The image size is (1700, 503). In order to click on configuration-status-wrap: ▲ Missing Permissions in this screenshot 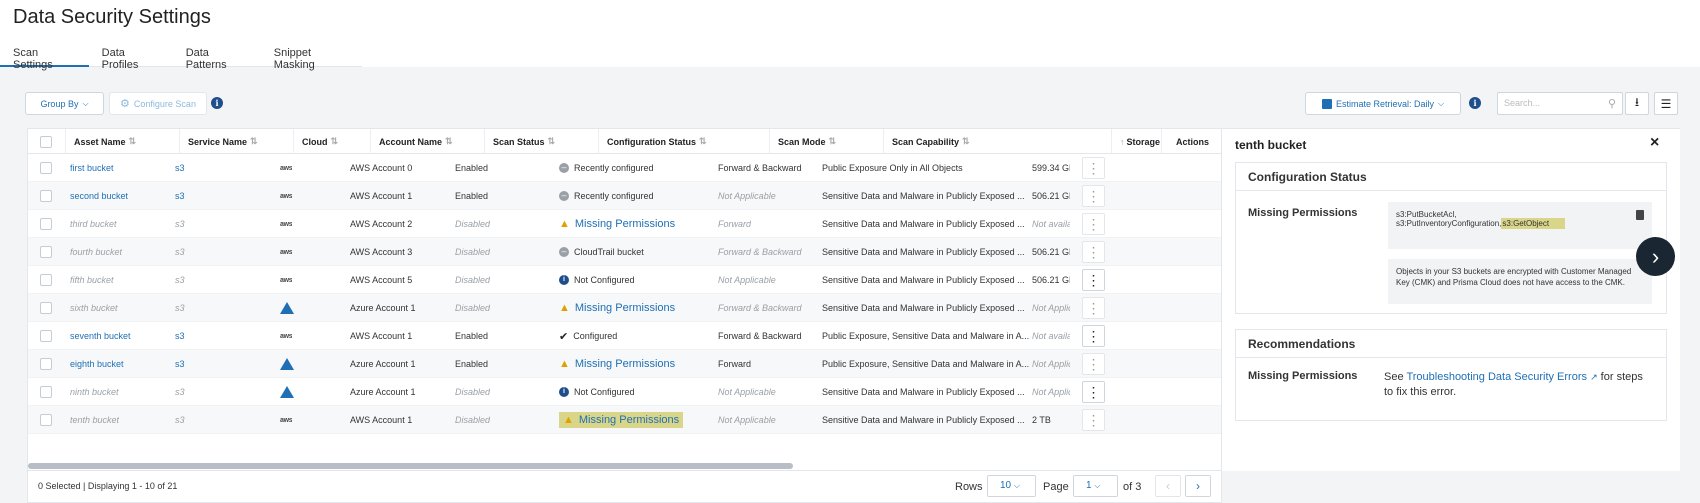, I will do `click(617, 308)`.